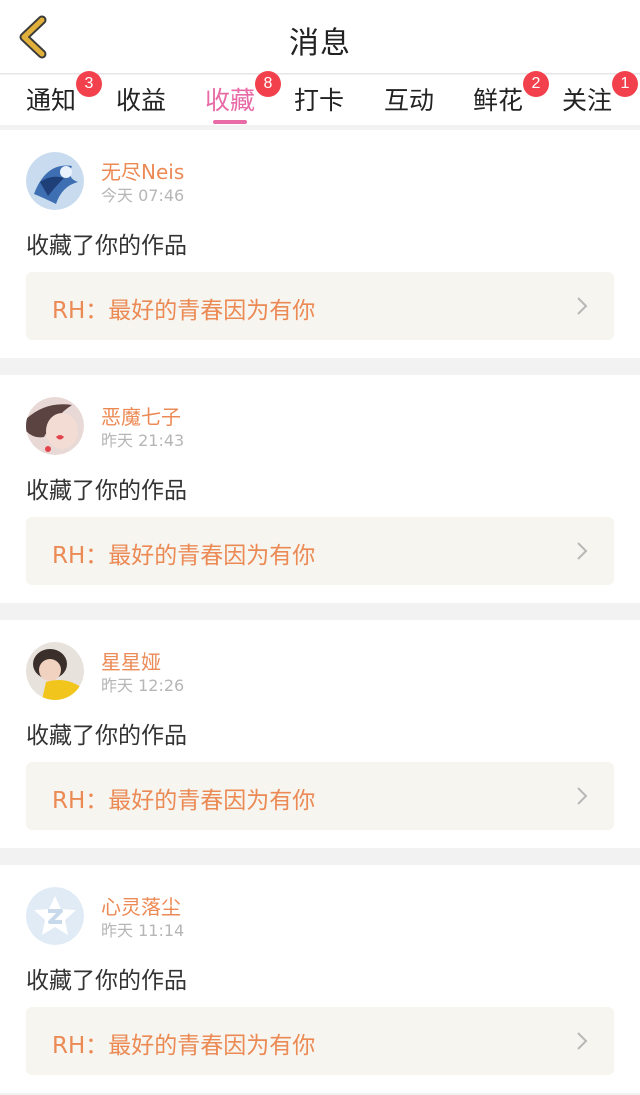 The width and height of the screenshot is (640, 1095). What do you see at coordinates (143, 195) in the screenshot?
I see `message-time: 今天 07:46` at bounding box center [143, 195].